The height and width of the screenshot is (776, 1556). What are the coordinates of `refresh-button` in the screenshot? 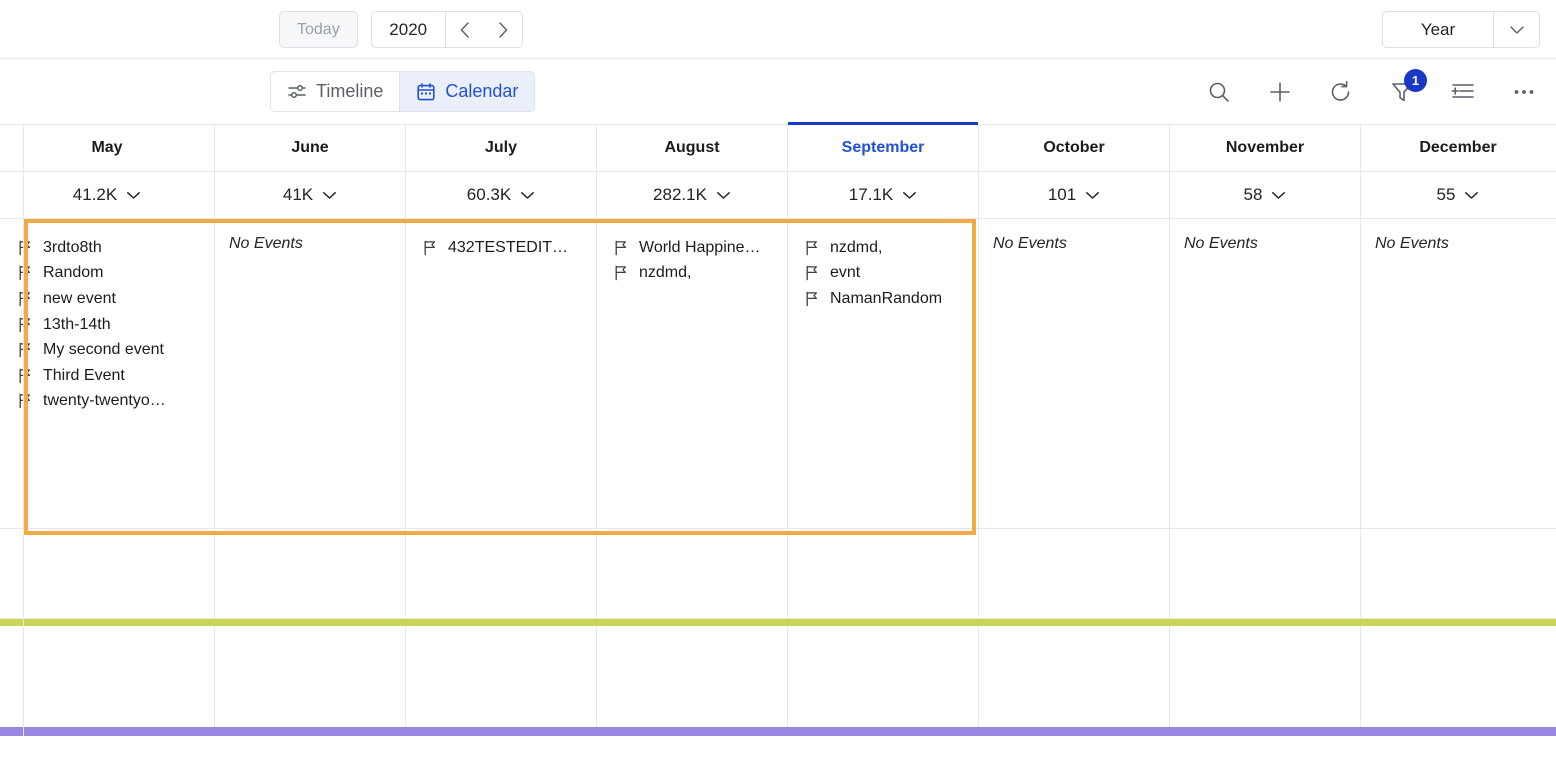 It's located at (1341, 92).